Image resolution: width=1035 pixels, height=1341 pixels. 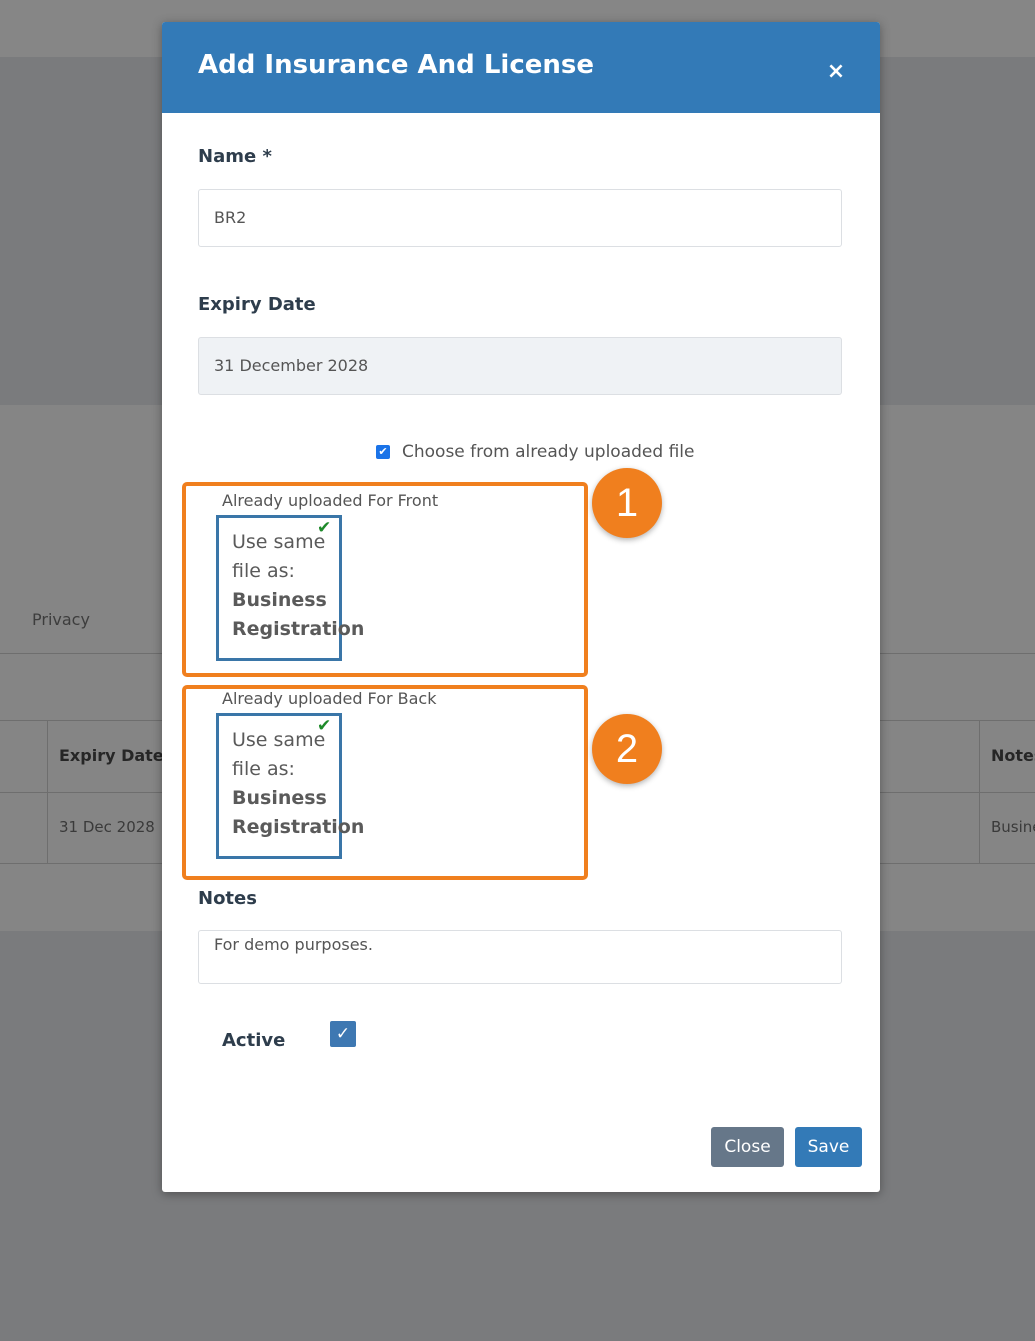 What do you see at coordinates (235, 156) in the screenshot?
I see `name-label: Name *` at bounding box center [235, 156].